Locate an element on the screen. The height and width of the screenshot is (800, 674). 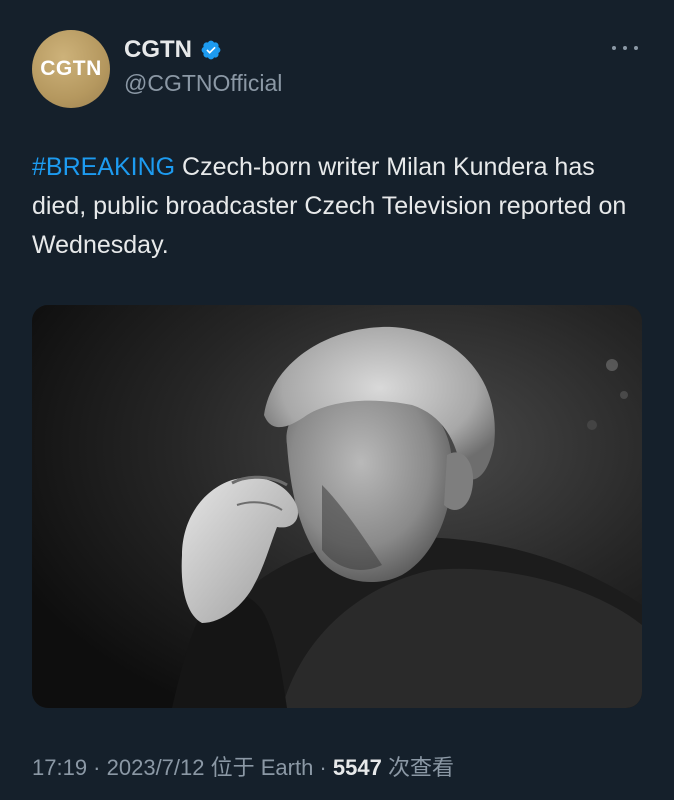
tweet-date: 2023/7/12 is located at coordinates (156, 767).